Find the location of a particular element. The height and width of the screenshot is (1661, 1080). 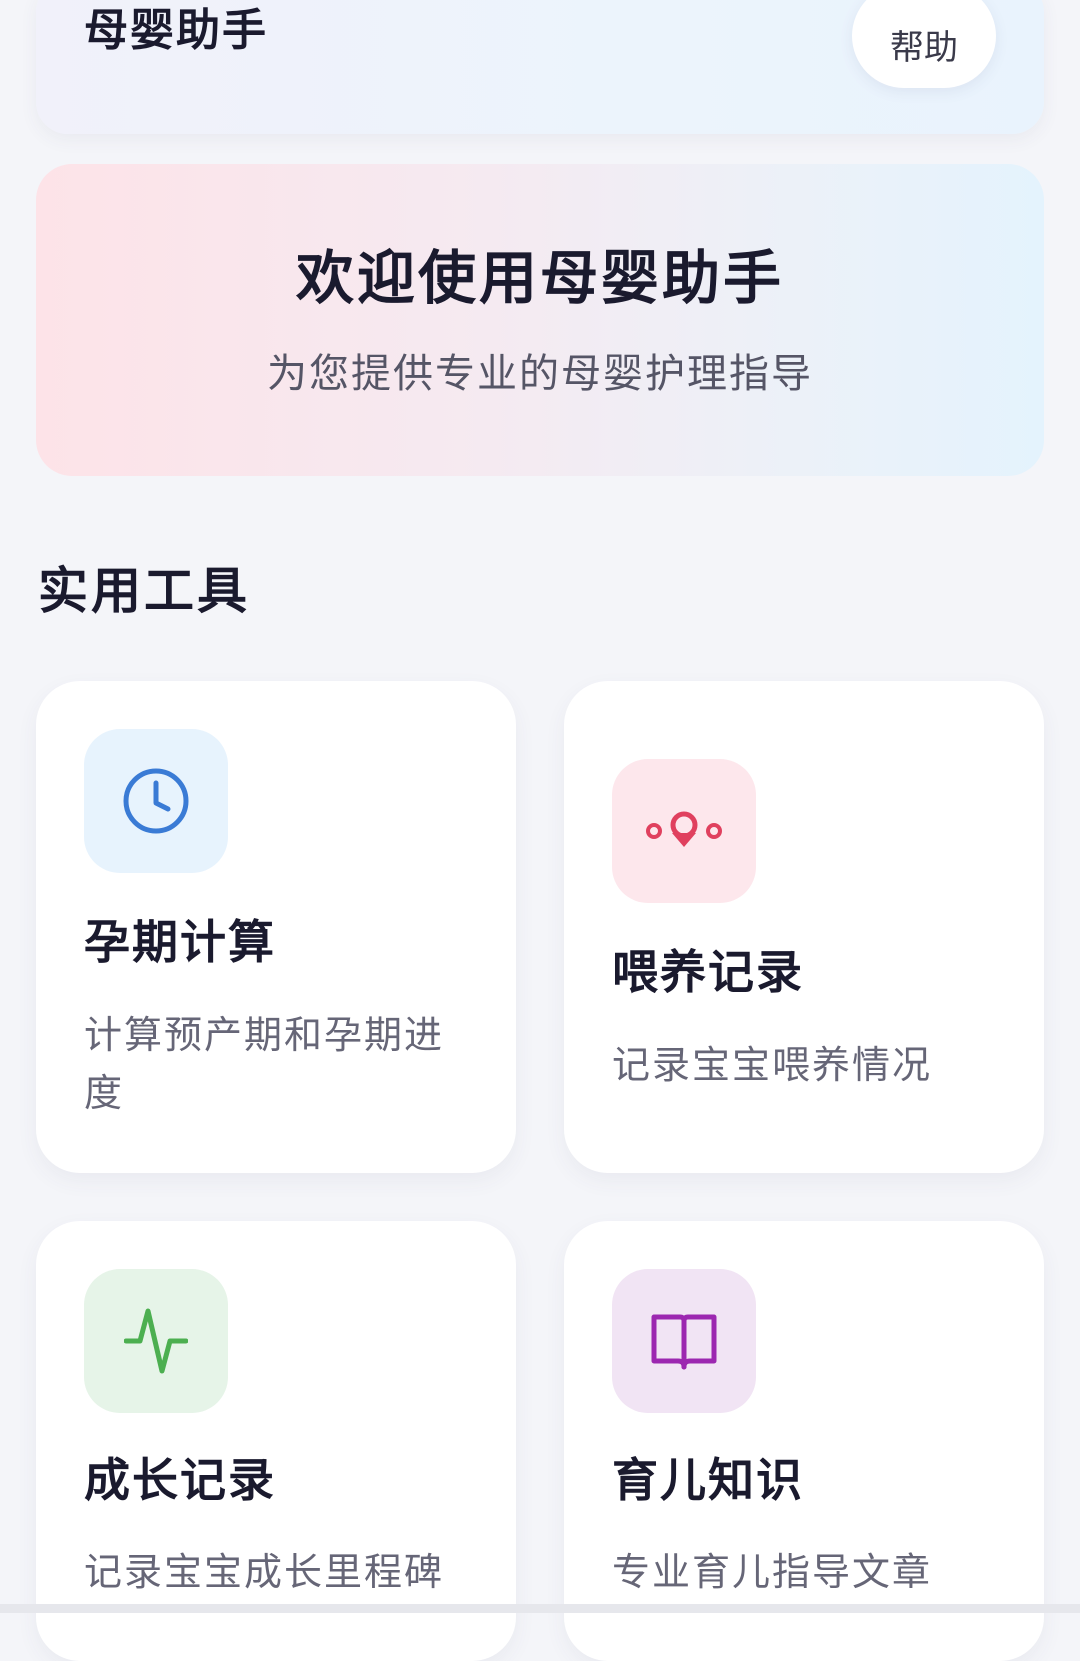

tool-name: 成长记录 is located at coordinates (180, 1480).